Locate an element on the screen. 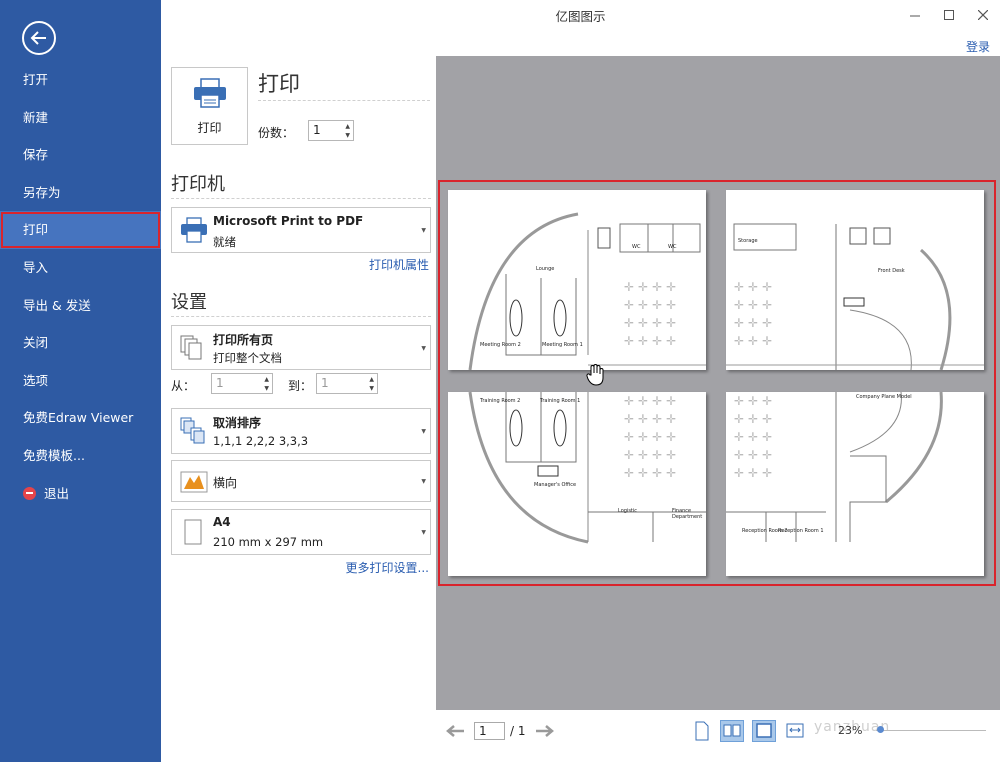  preview-page: Storage Front Desk ✛✛✛ ✛✛✛ ✛✛✛ ✛✛✛ is located at coordinates (855, 280).